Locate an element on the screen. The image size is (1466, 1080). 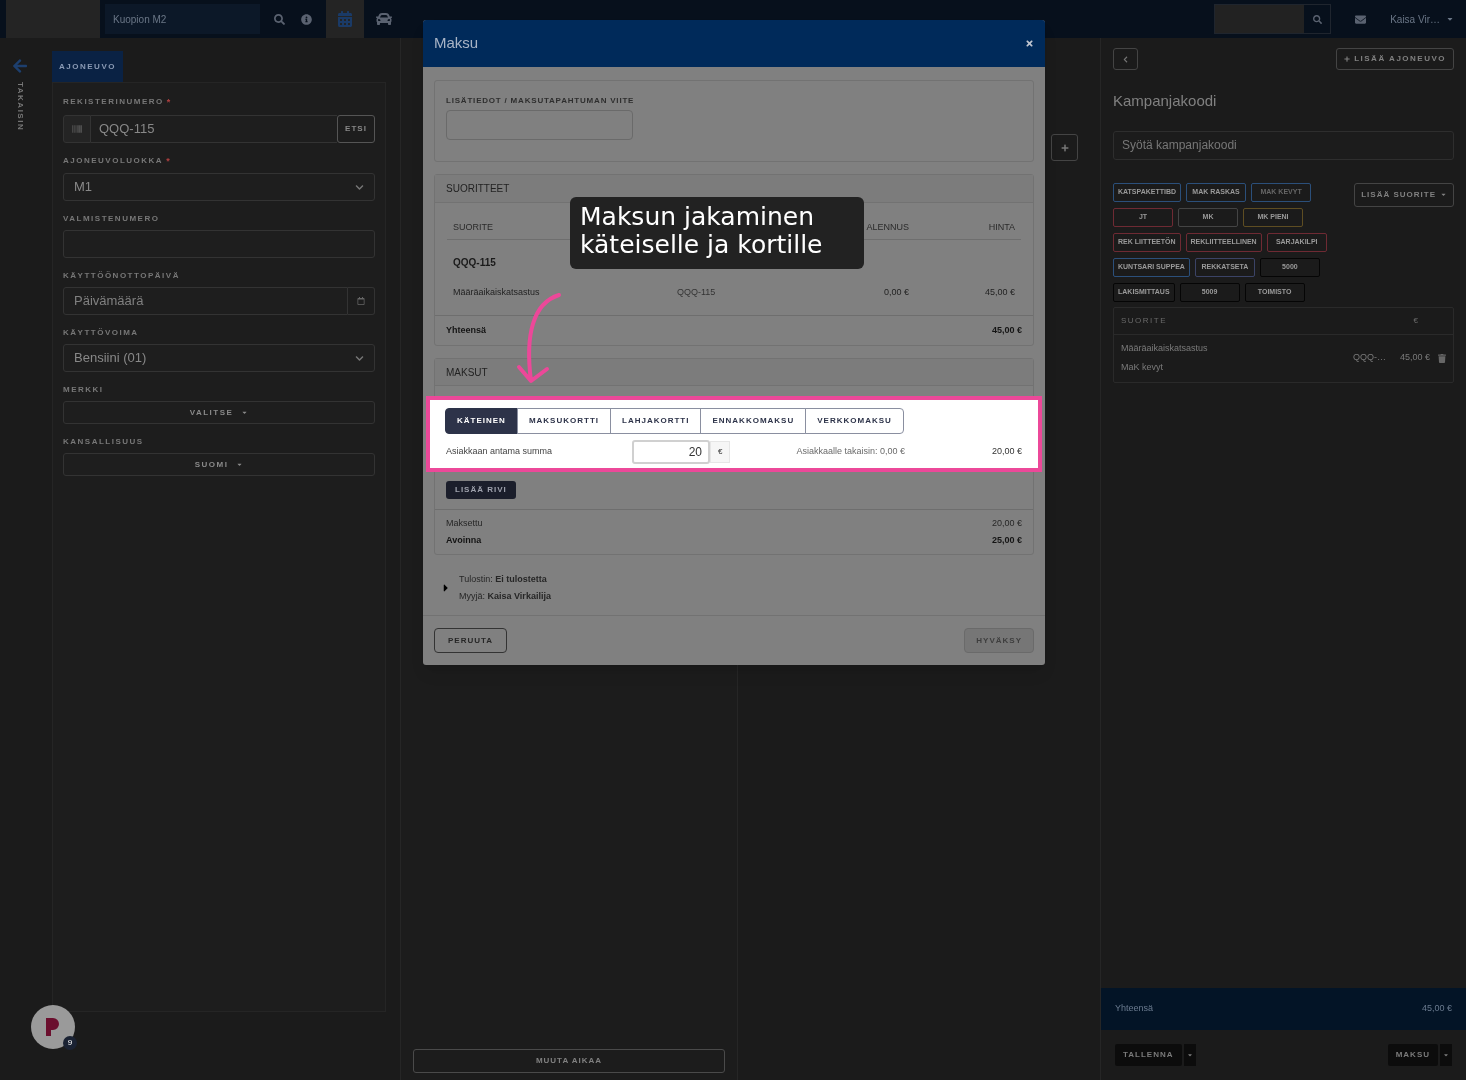
back-arrow-icon is located at coordinates (20, 66).